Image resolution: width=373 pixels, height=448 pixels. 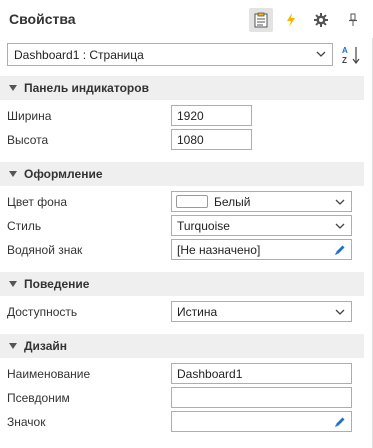 I want to click on color-swatch, so click(x=192, y=201).